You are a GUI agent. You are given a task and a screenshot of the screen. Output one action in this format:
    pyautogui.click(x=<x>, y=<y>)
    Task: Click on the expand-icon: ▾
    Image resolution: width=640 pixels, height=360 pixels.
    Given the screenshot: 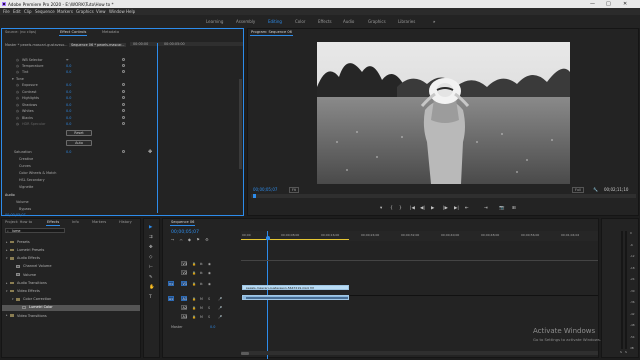 What is the action you would take?
    pyautogui.click(x=13, y=79)
    